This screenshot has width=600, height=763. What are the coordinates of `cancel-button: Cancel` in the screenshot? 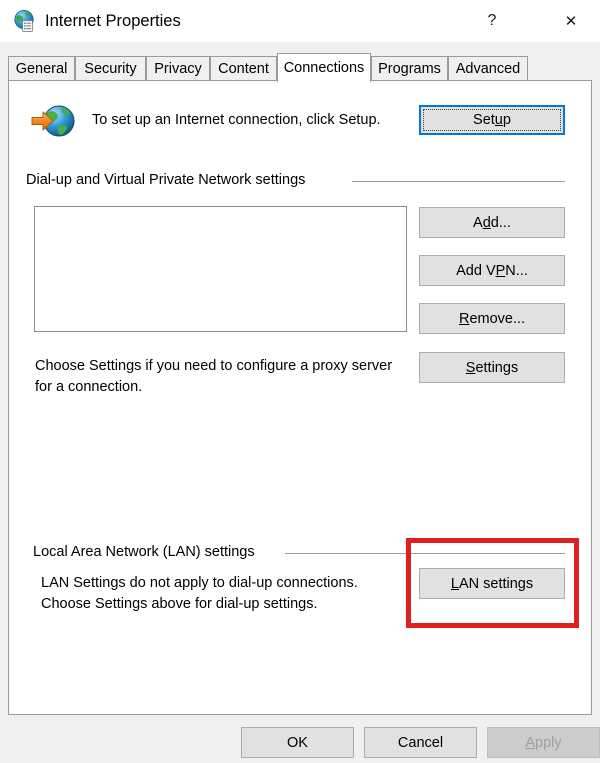 It's located at (420, 742).